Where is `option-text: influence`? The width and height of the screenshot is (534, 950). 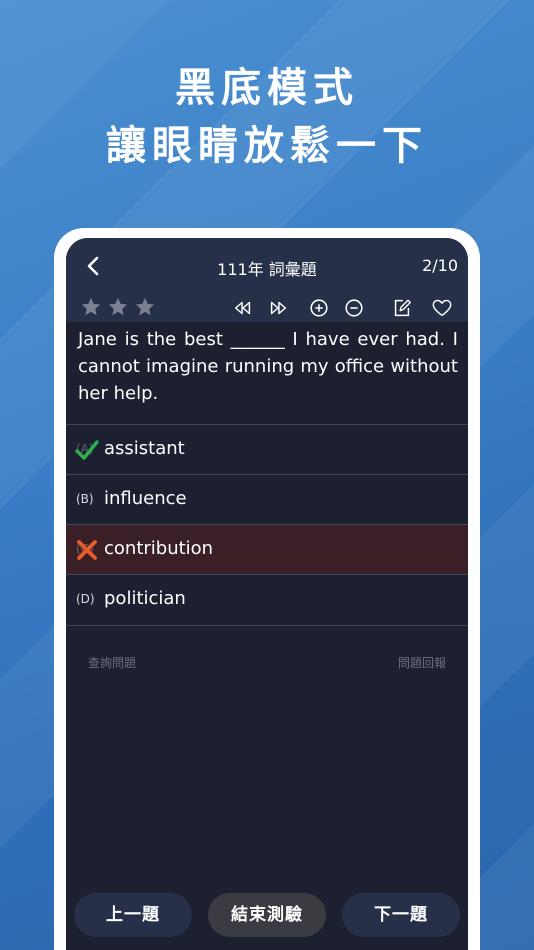 option-text: influence is located at coordinates (145, 498).